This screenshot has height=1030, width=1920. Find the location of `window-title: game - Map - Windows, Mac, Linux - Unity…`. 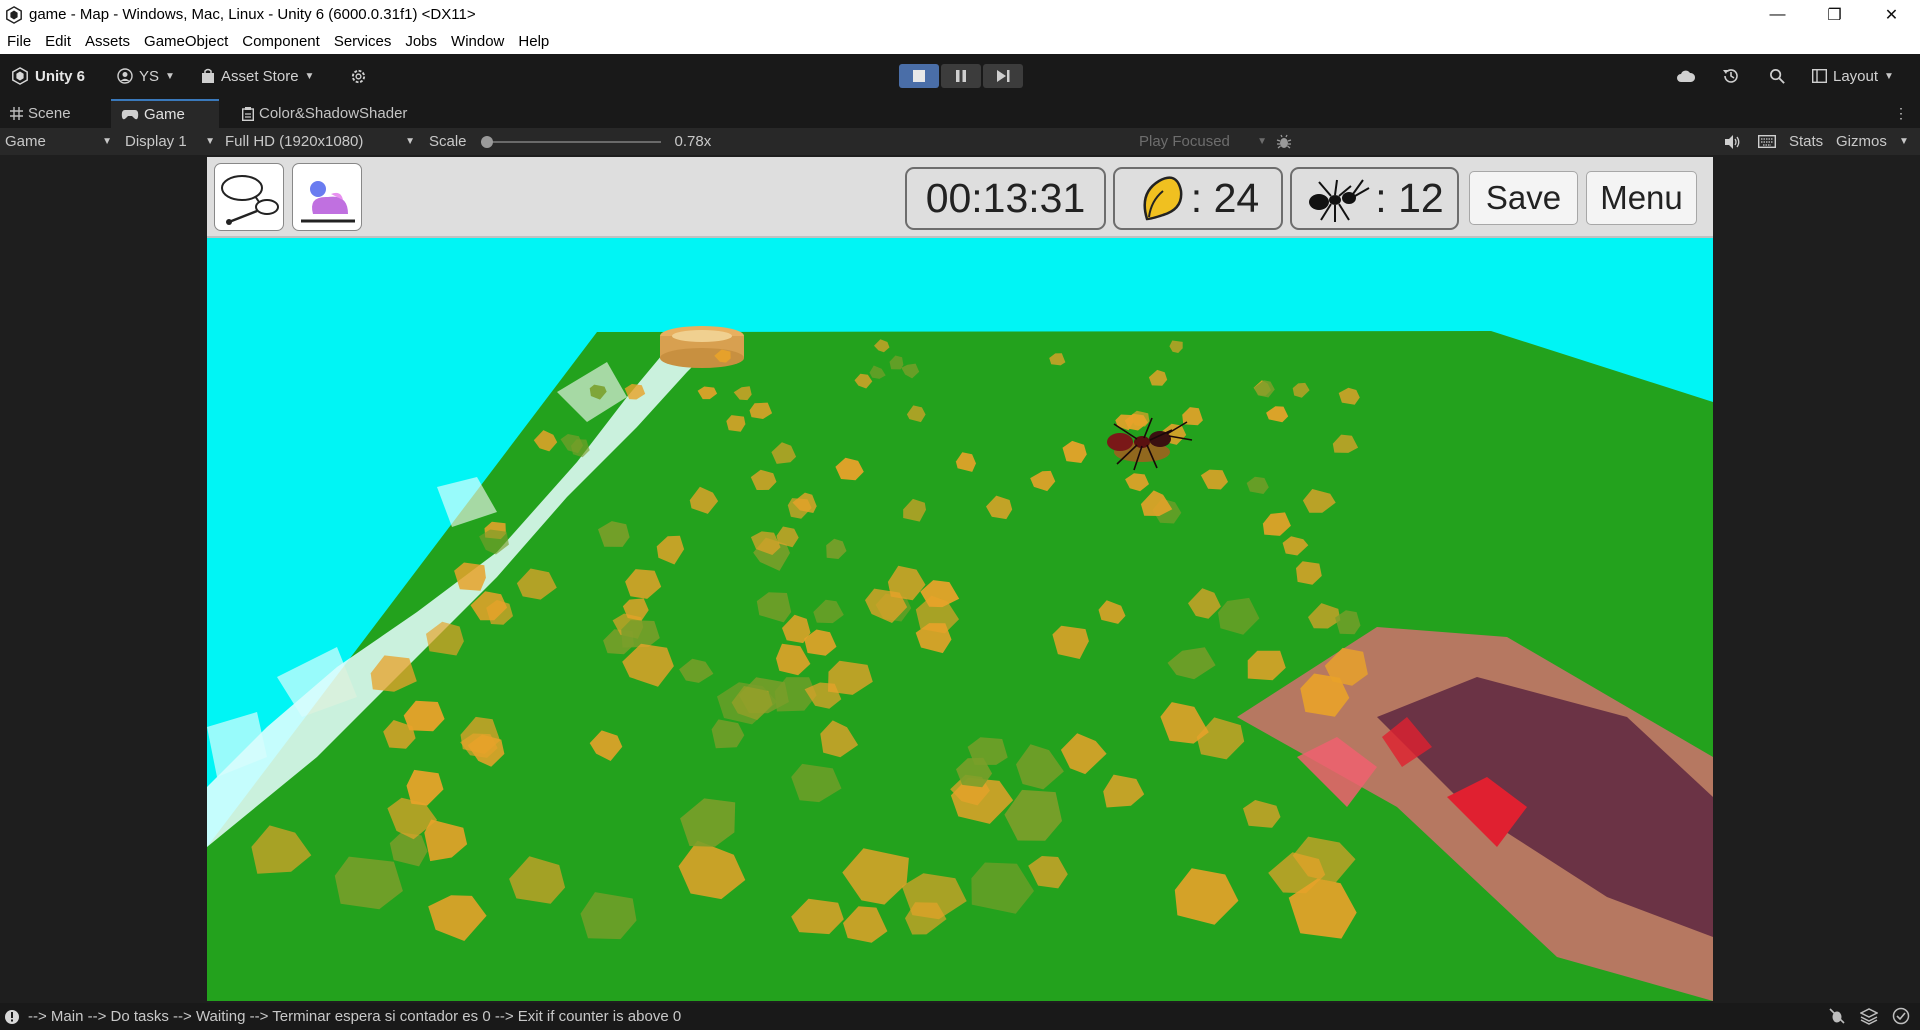

window-title: game - Map - Windows, Mac, Linux - Unity… is located at coordinates (252, 14).